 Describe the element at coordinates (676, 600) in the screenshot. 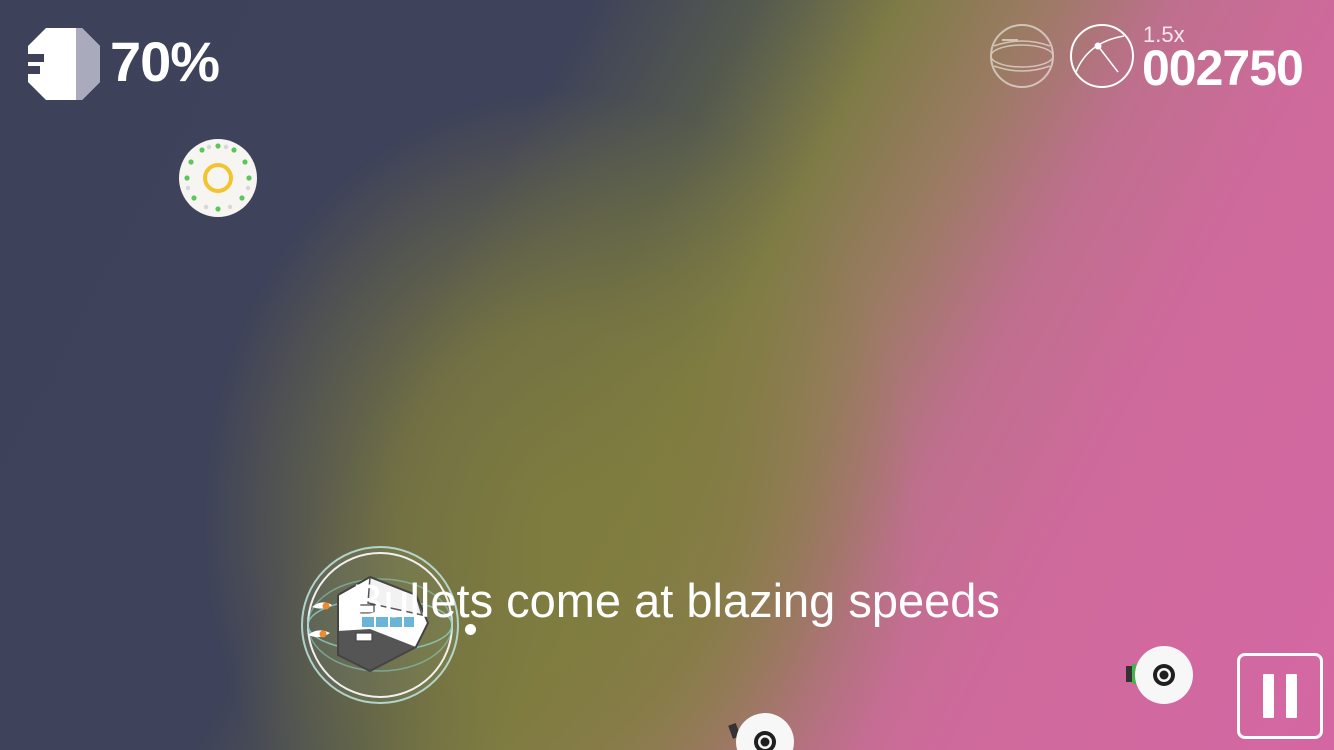

I see `tutorial-text: Bullets come at blazing speeds` at that location.